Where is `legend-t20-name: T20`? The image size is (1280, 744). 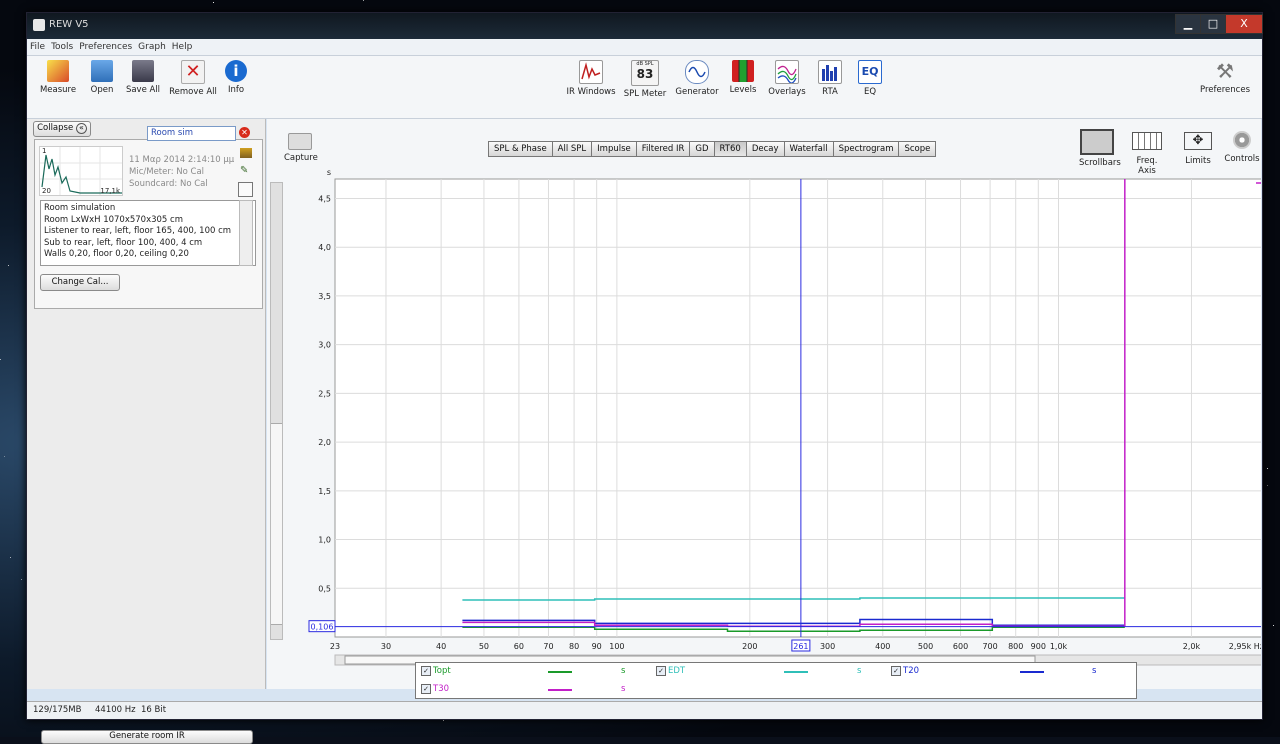 legend-t20-name: T20 is located at coordinates (911, 671).